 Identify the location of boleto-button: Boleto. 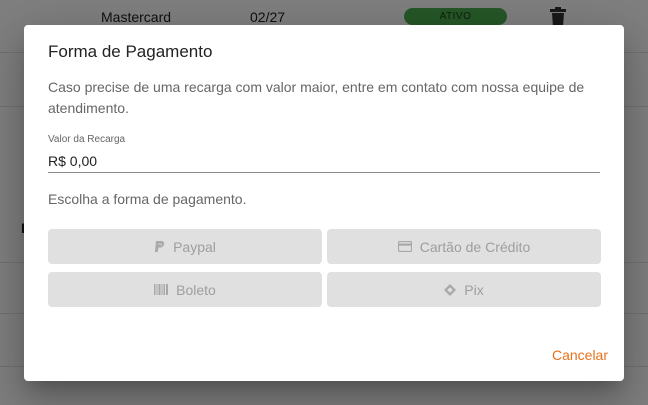
(185, 289).